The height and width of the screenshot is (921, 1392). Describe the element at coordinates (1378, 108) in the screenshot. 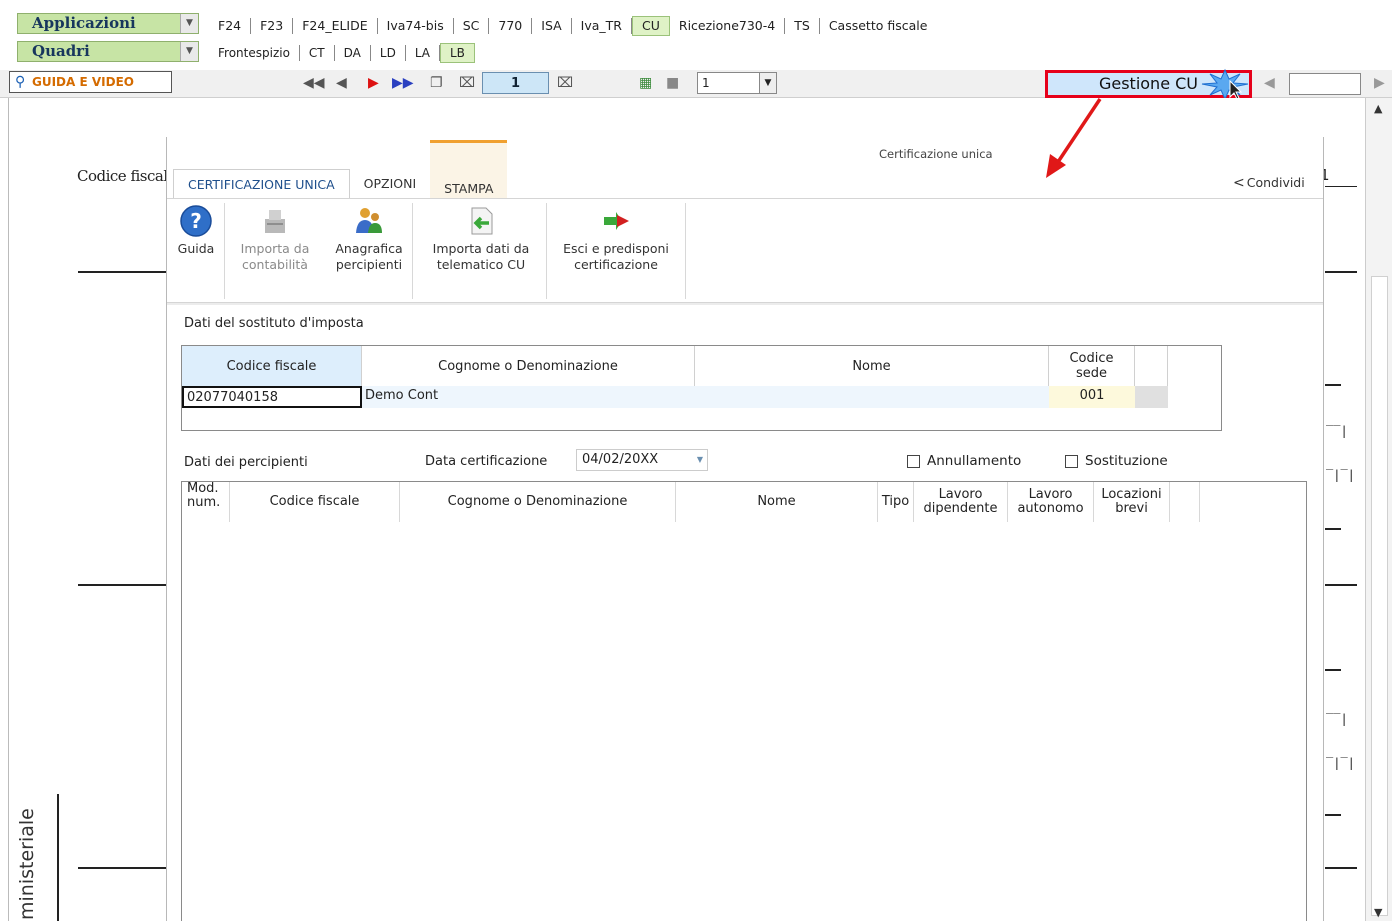

I see `scroll-up-icon: ▲` at that location.